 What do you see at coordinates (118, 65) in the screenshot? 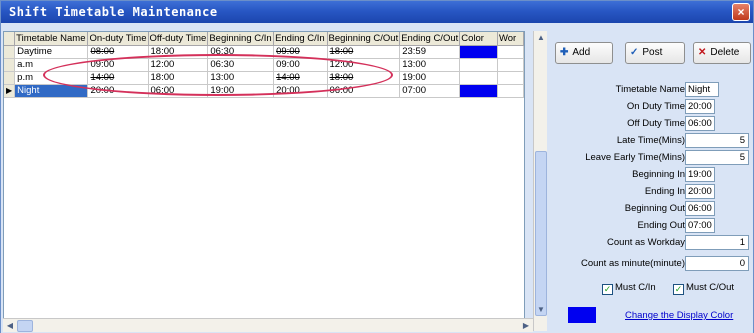
I see `cell-on-duty: 09:00` at bounding box center [118, 65].